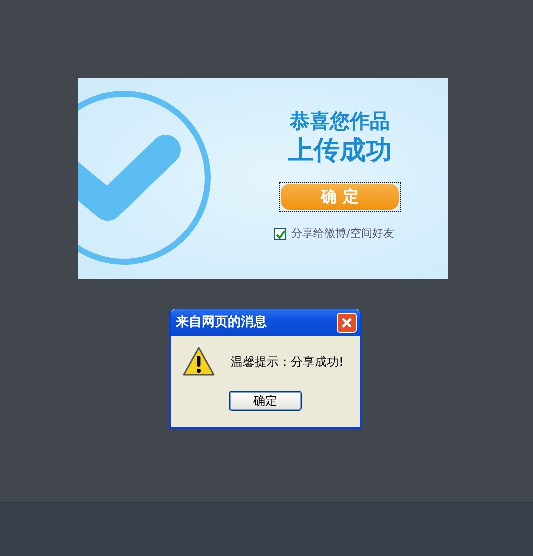 Image resolution: width=533 pixels, height=556 pixels. Describe the element at coordinates (199, 362) in the screenshot. I see `warning-icon` at that location.